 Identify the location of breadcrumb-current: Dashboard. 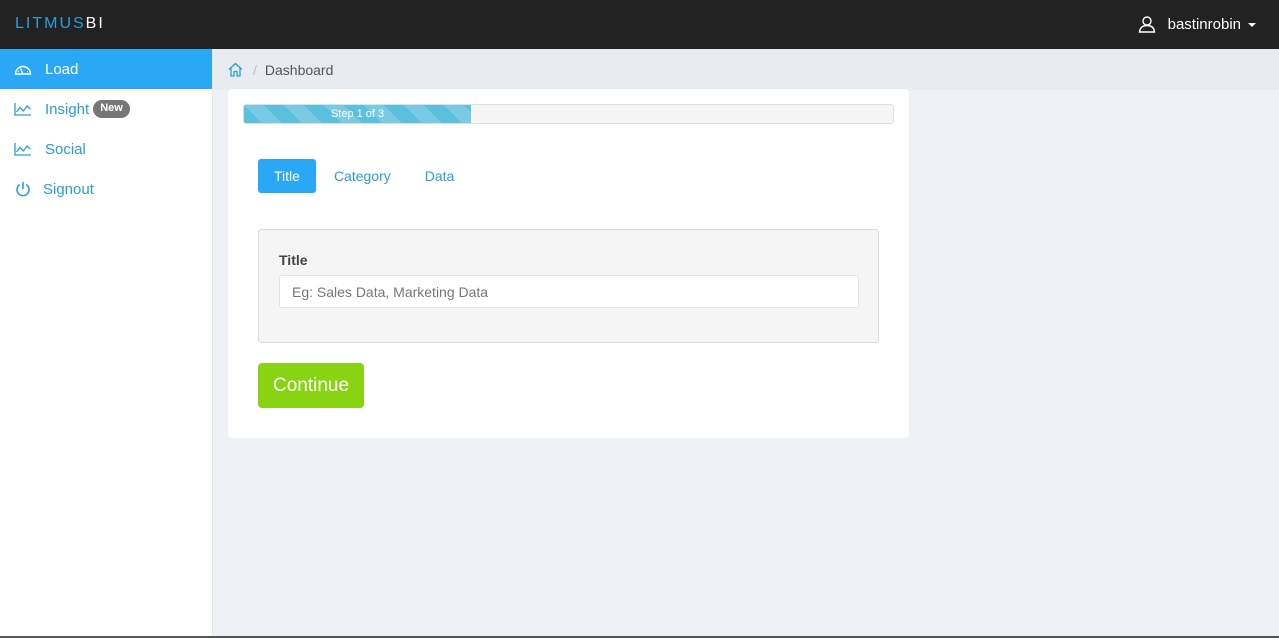
(299, 69).